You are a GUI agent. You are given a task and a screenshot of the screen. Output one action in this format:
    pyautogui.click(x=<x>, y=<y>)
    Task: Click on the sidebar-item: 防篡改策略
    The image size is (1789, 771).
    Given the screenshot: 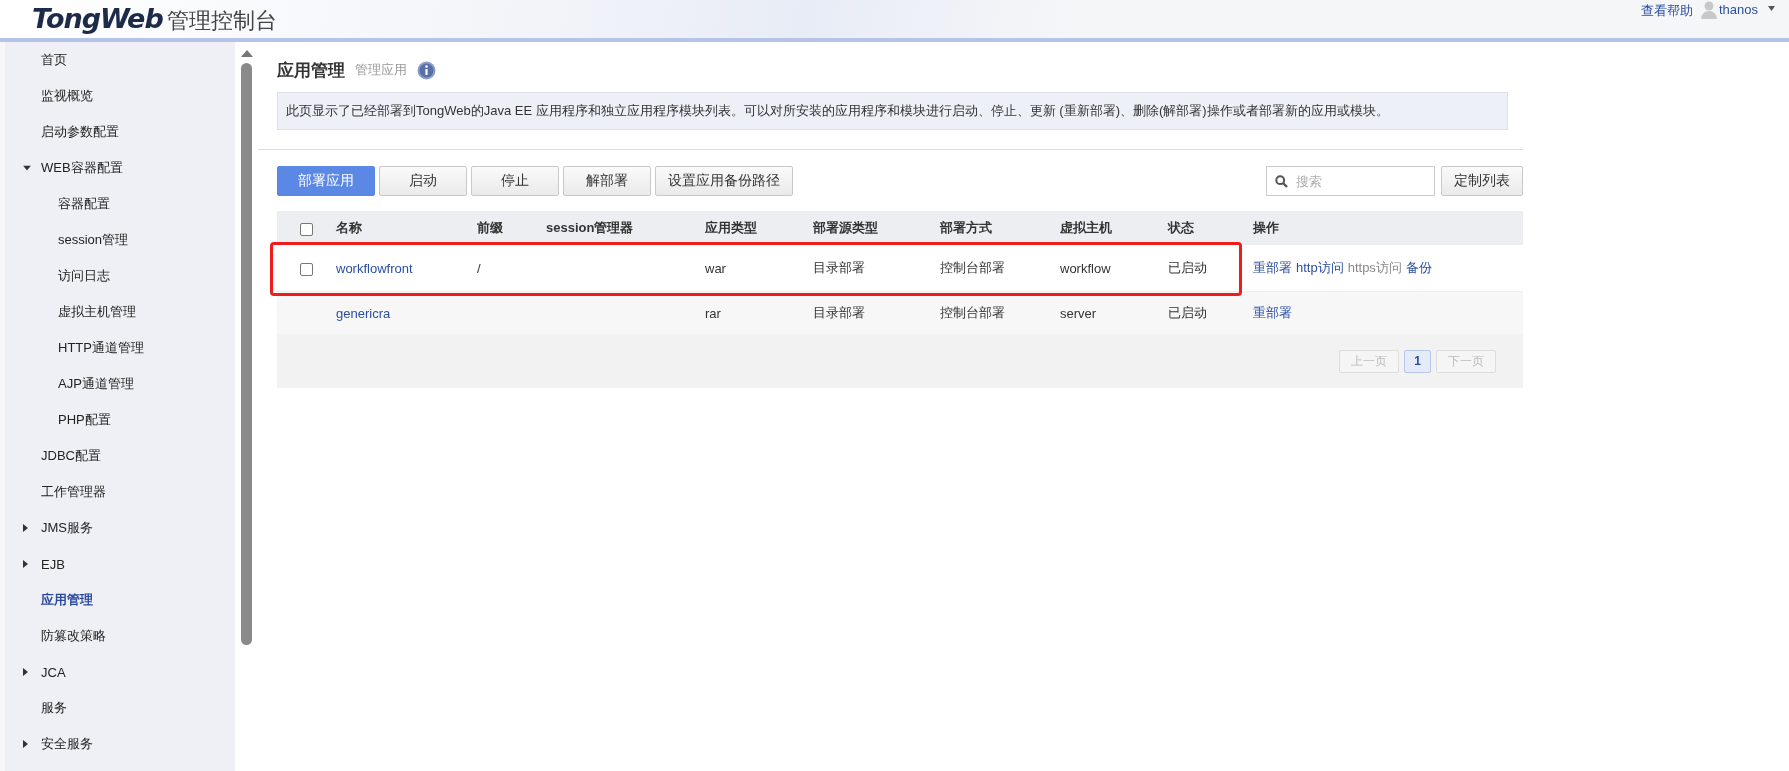 What is the action you would take?
    pyautogui.click(x=120, y=636)
    